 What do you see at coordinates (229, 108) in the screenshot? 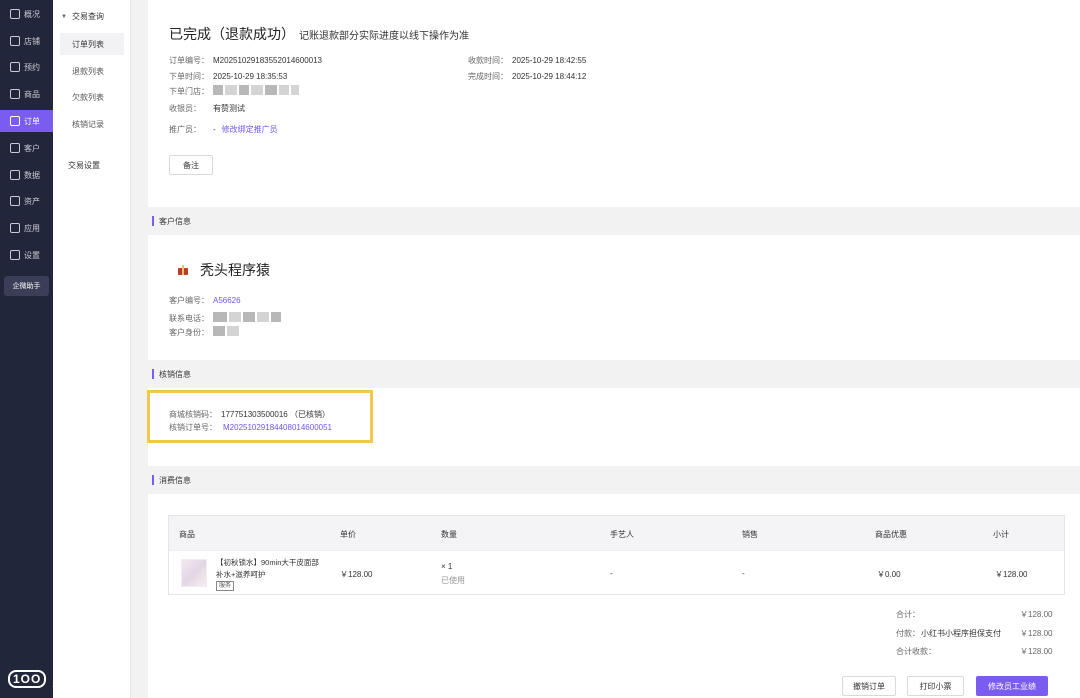
I see `cashier: 有赞测试` at bounding box center [229, 108].